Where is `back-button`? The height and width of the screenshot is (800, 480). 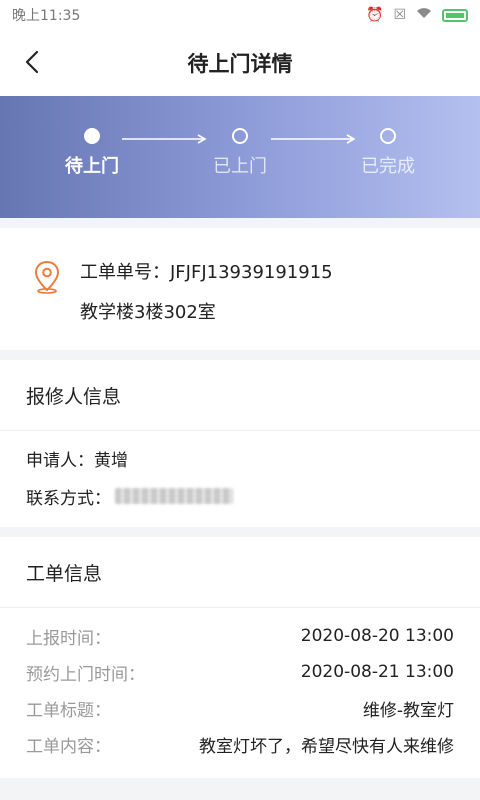 back-button is located at coordinates (32, 62).